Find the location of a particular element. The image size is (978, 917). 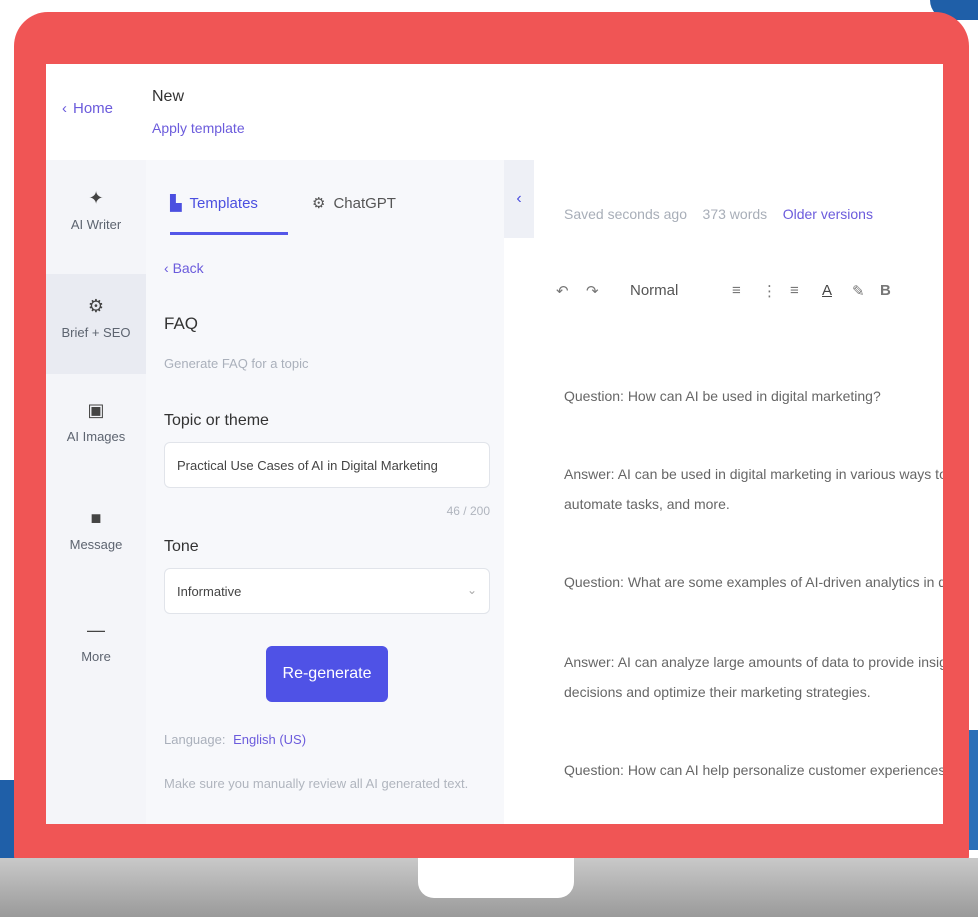

rail-item-label: AI Writer is located at coordinates (96, 224).